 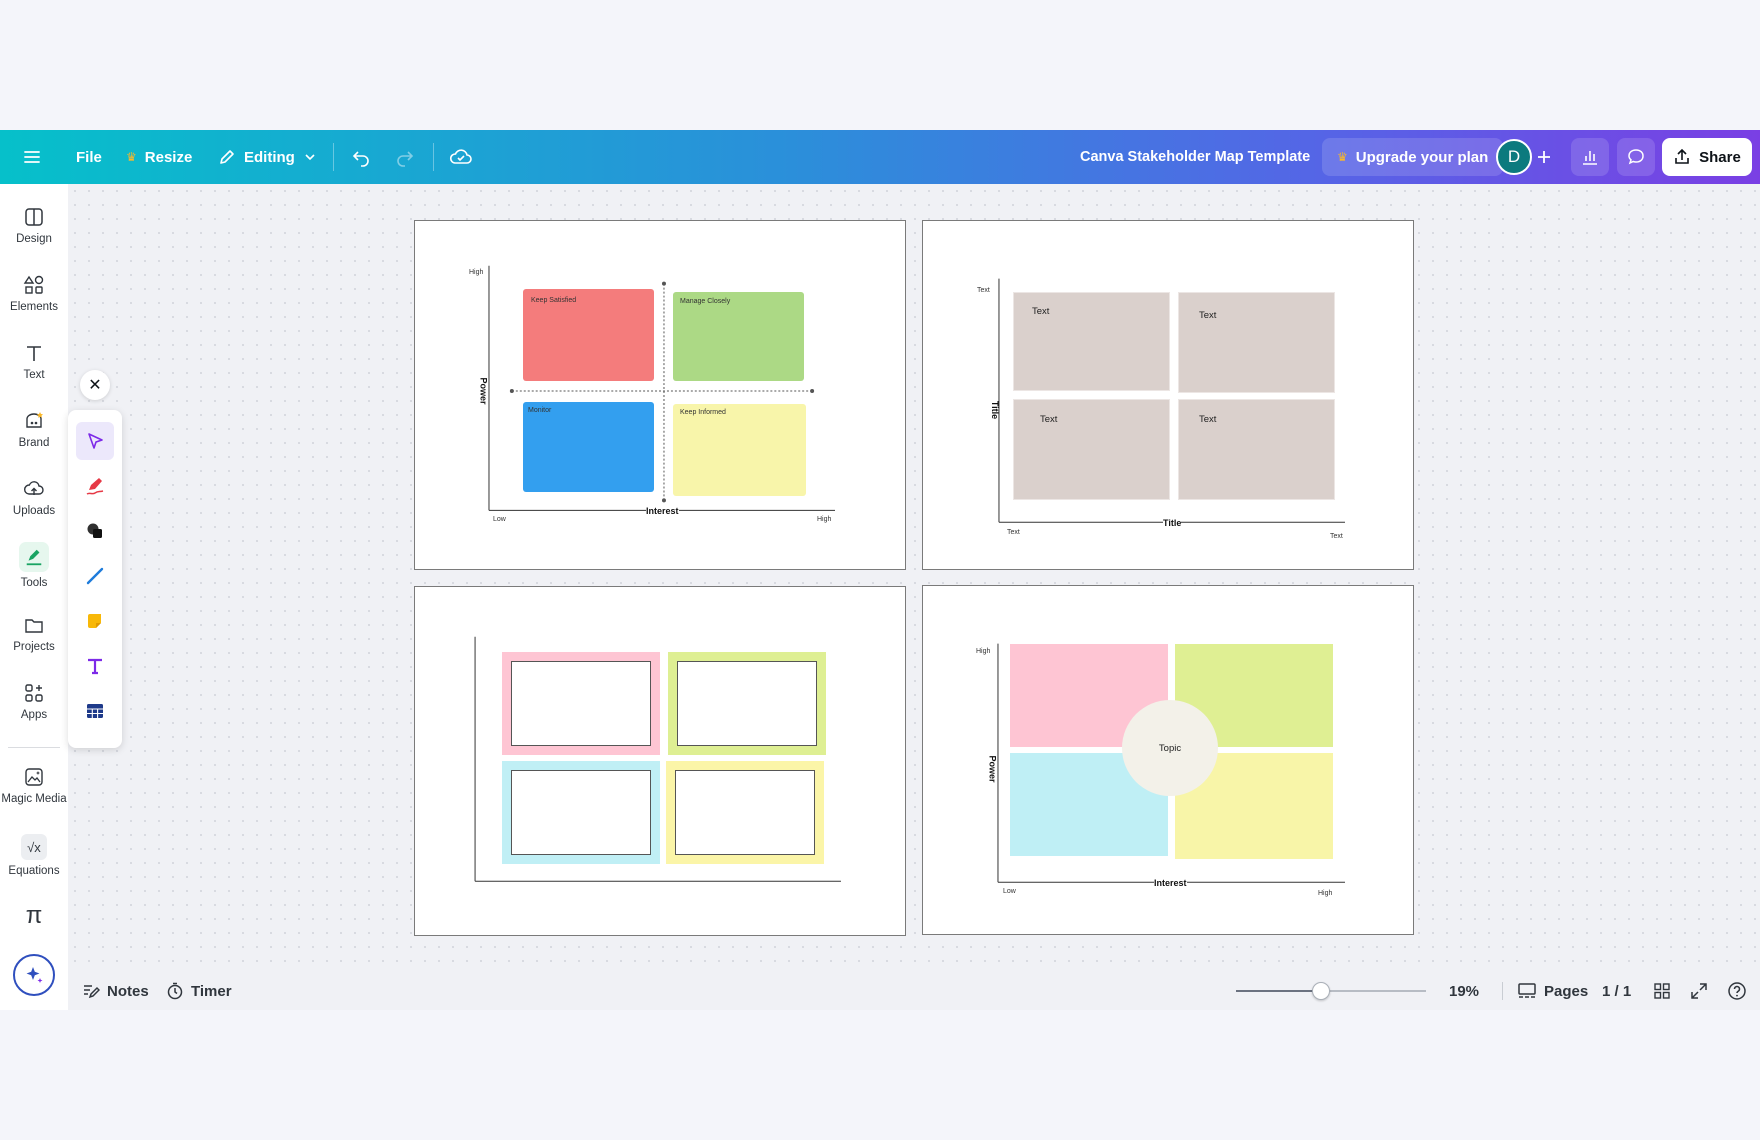 What do you see at coordinates (1172, 523) in the screenshot?
I see `x-axis-title: Title` at bounding box center [1172, 523].